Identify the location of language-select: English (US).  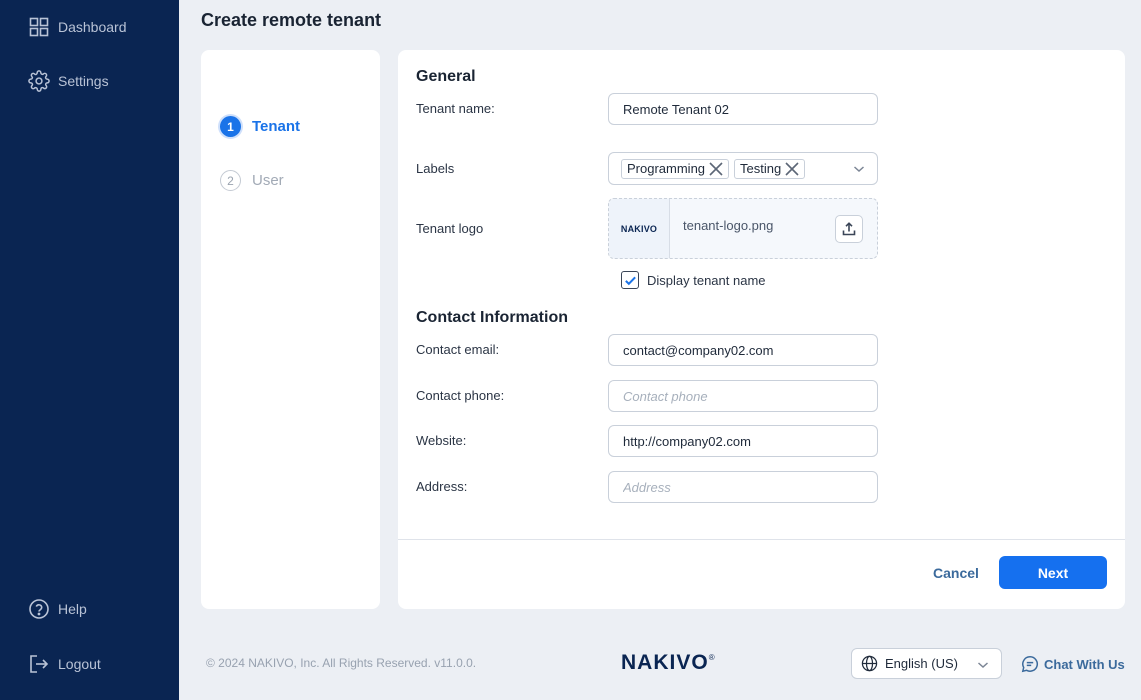
(926, 663).